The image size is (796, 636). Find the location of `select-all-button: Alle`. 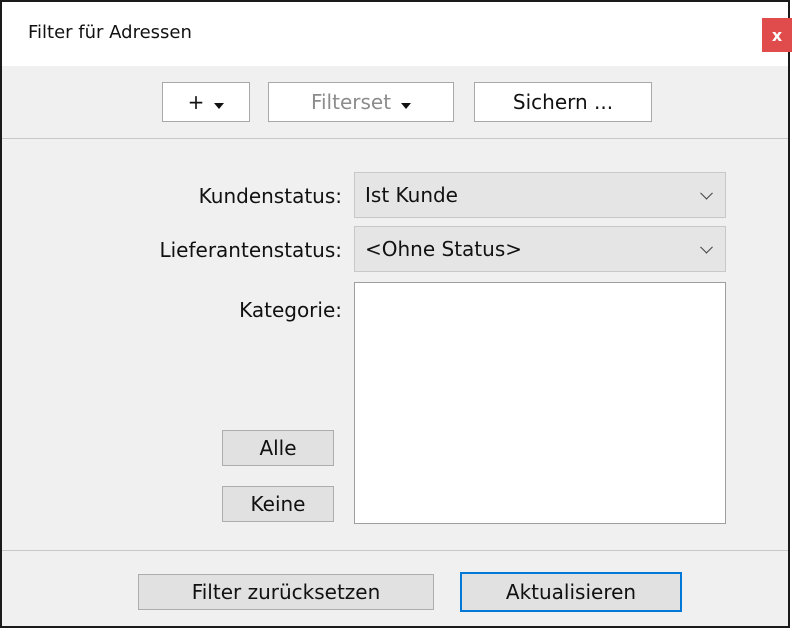

select-all-button: Alle is located at coordinates (278, 448).